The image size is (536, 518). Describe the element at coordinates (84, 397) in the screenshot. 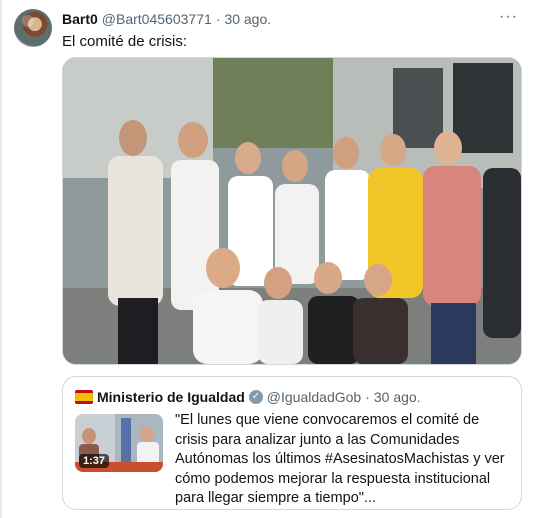

I see `spain-flag-icon` at that location.